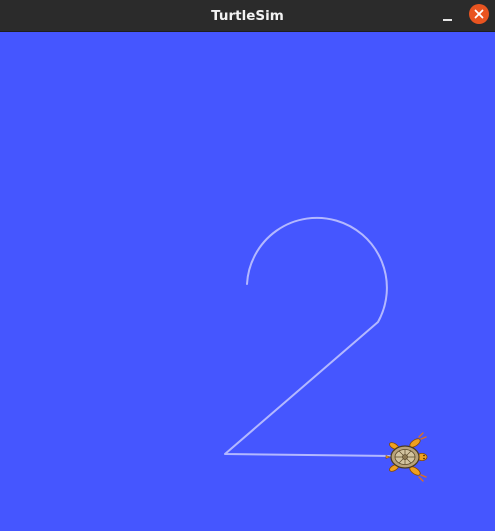  I want to click on title-bar: TurtleSim, so click(247, 16).